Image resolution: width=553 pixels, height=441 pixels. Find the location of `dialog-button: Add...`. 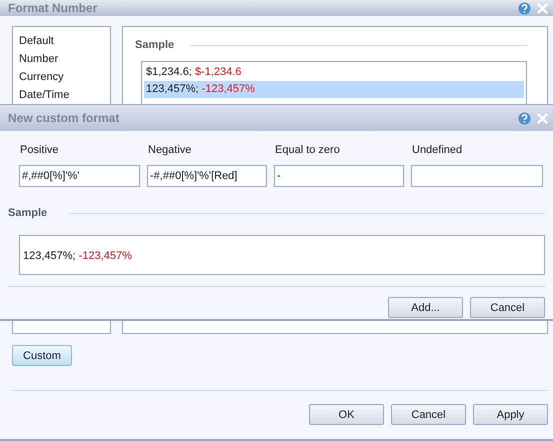

dialog-button: Add... is located at coordinates (425, 307).